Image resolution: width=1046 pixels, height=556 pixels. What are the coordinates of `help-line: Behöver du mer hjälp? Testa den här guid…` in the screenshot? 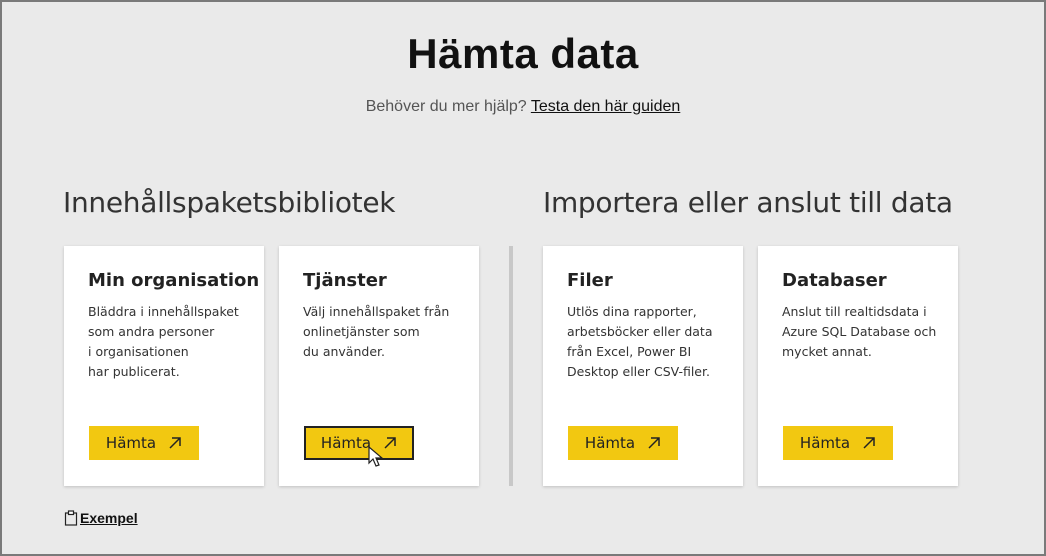 It's located at (523, 107).